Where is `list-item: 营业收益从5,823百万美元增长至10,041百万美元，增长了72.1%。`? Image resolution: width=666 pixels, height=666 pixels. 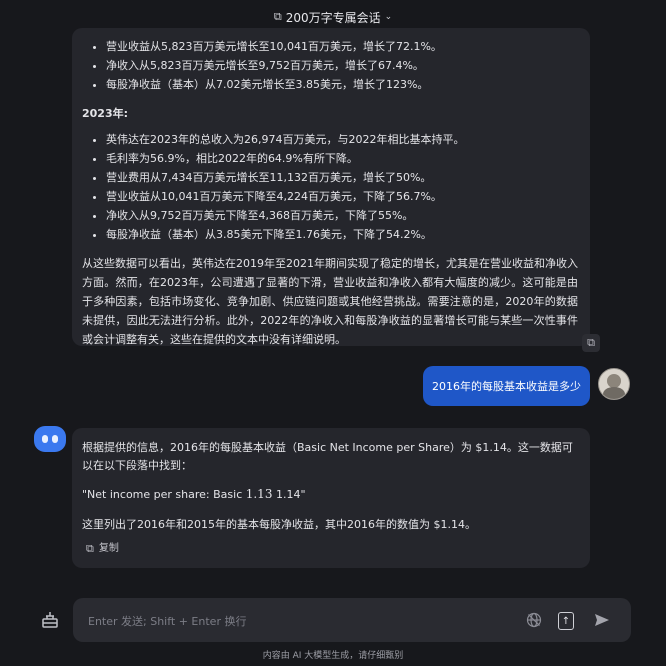 list-item: 营业收益从5,823百万美元增长至10,041百万美元，增长了72.1%。 is located at coordinates (342, 47).